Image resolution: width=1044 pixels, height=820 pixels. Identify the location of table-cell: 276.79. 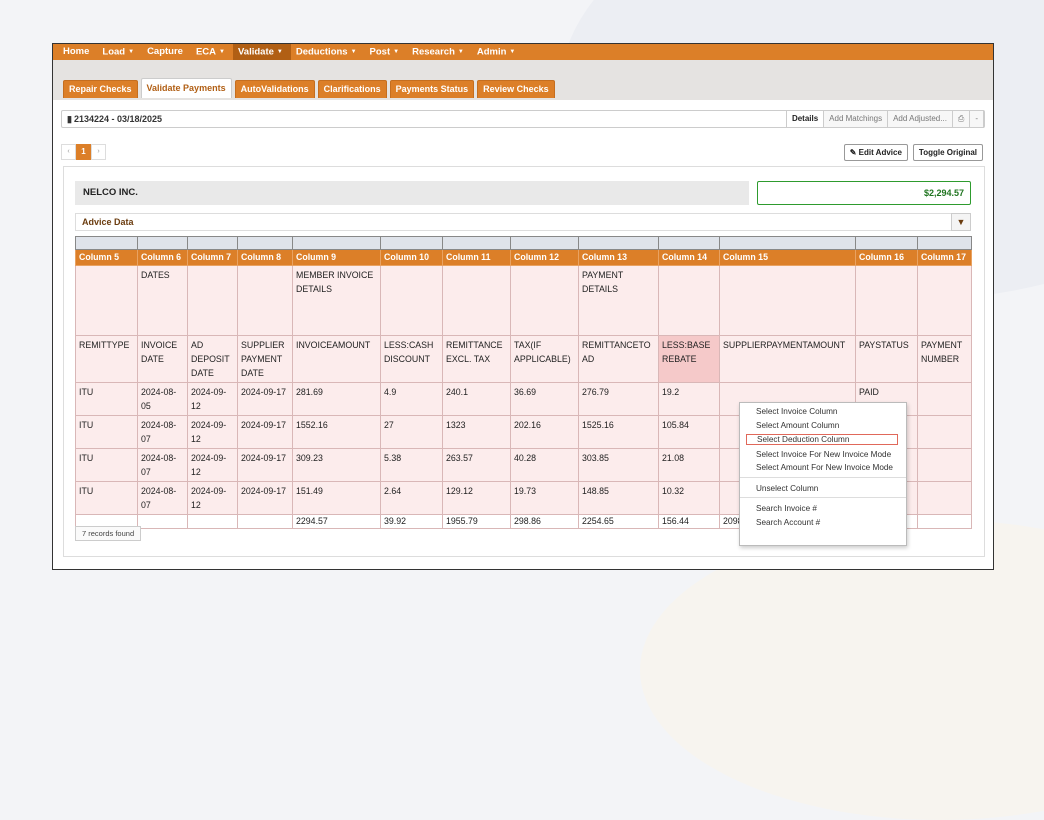
(618, 399).